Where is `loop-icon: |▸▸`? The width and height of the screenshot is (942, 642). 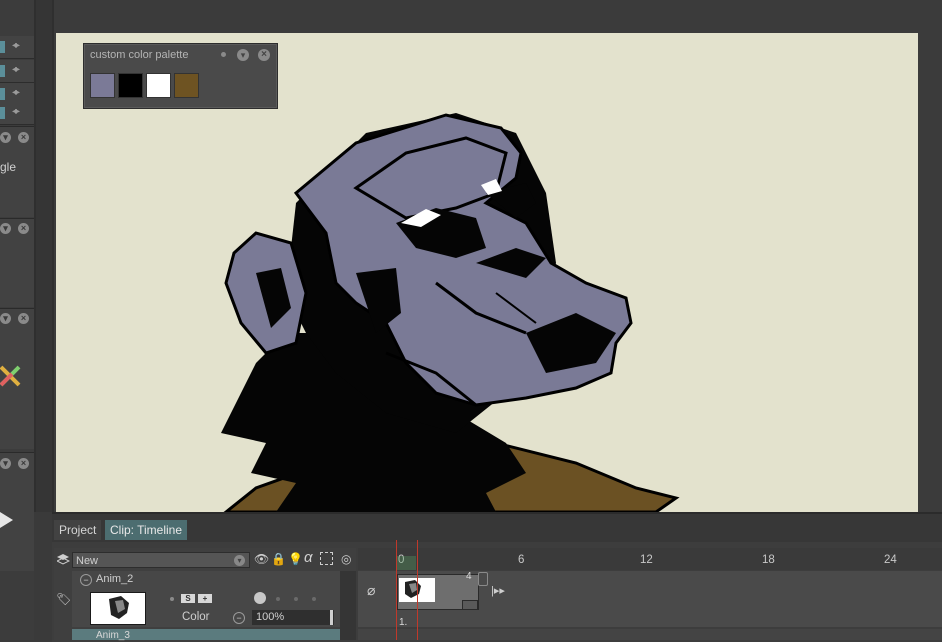
loop-icon: |▸▸ is located at coordinates (498, 590).